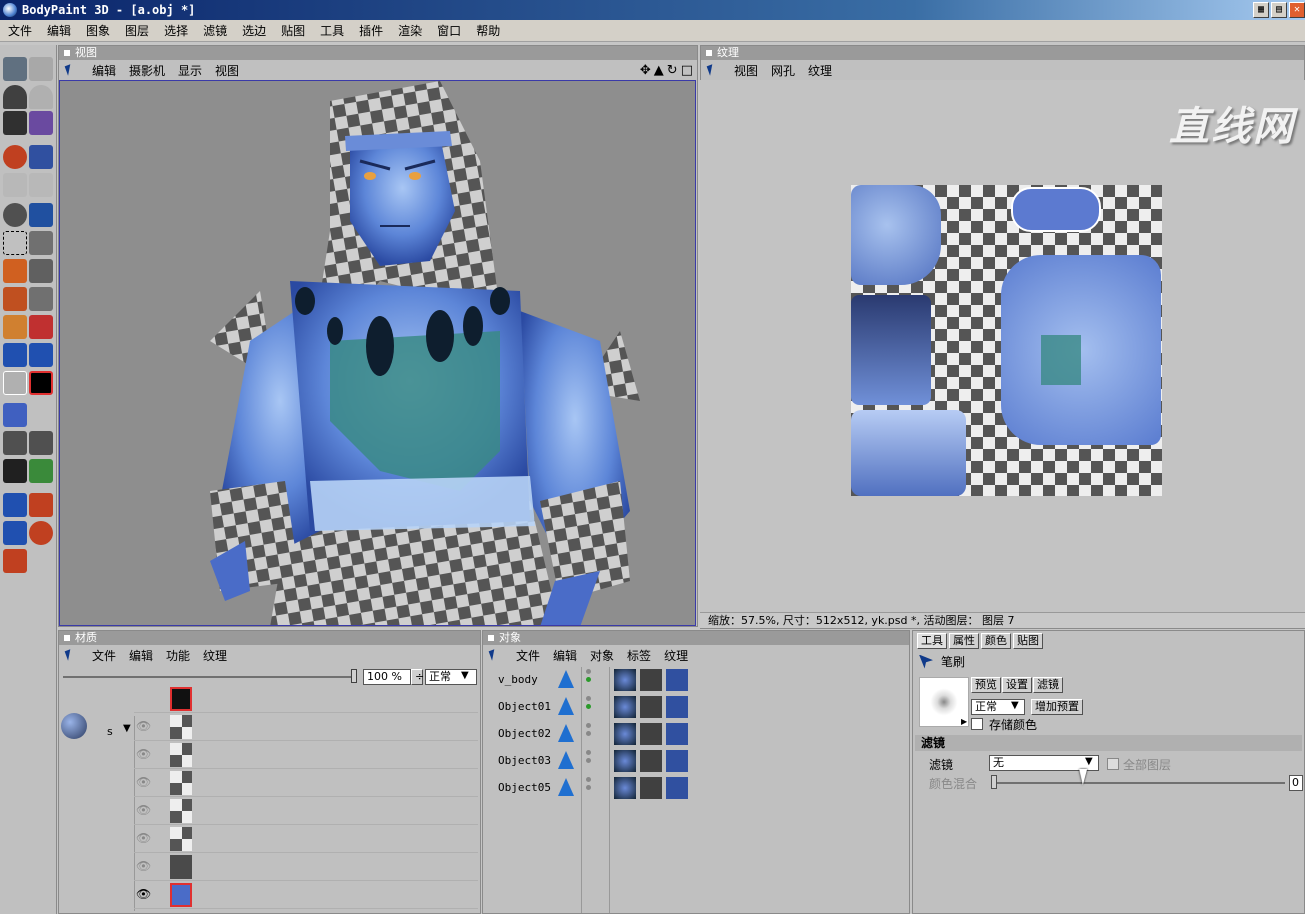  Describe the element at coordinates (994, 782) in the screenshot. I see `color-mix-slider-thumb` at that location.